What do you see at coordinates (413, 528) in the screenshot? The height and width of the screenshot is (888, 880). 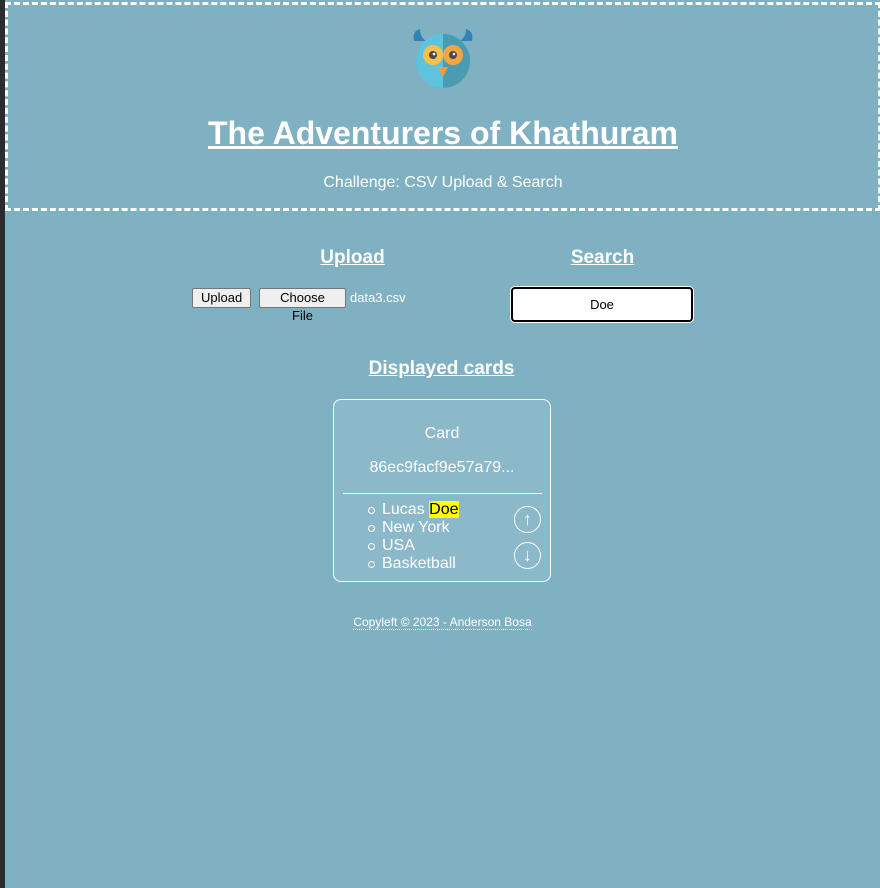 I see `list-item-city: New York` at bounding box center [413, 528].